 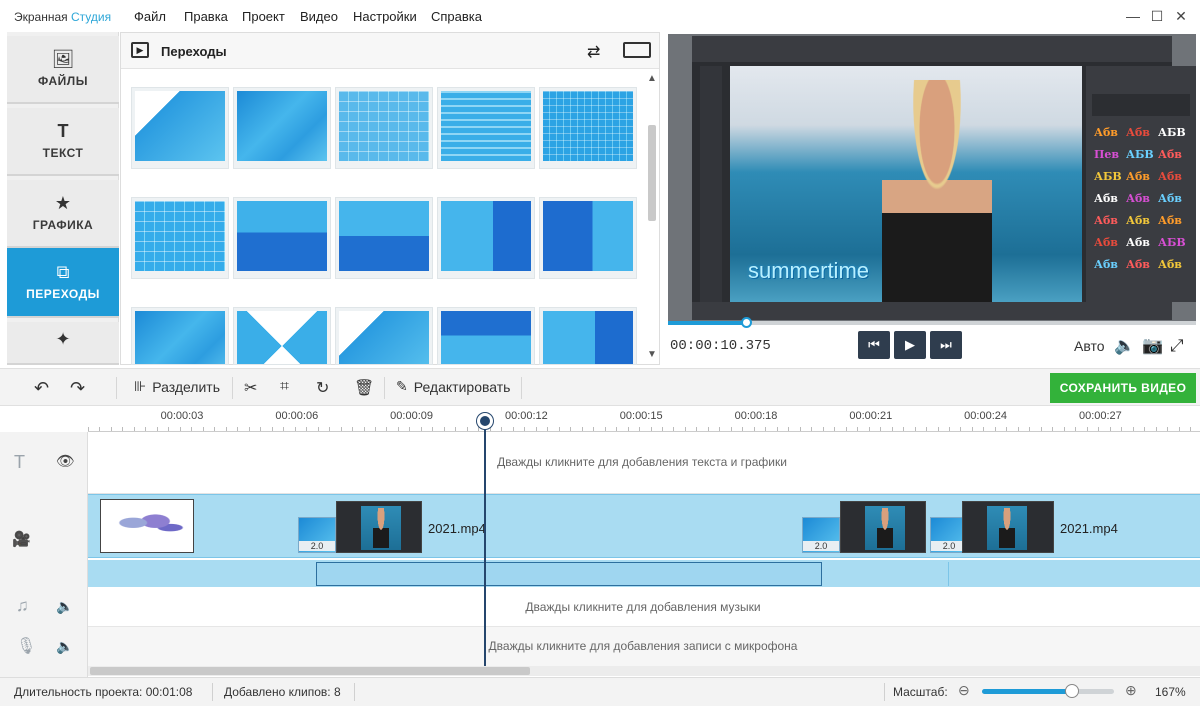 What do you see at coordinates (364, 388) in the screenshot?
I see `trash-icon: 🗑` at bounding box center [364, 388].